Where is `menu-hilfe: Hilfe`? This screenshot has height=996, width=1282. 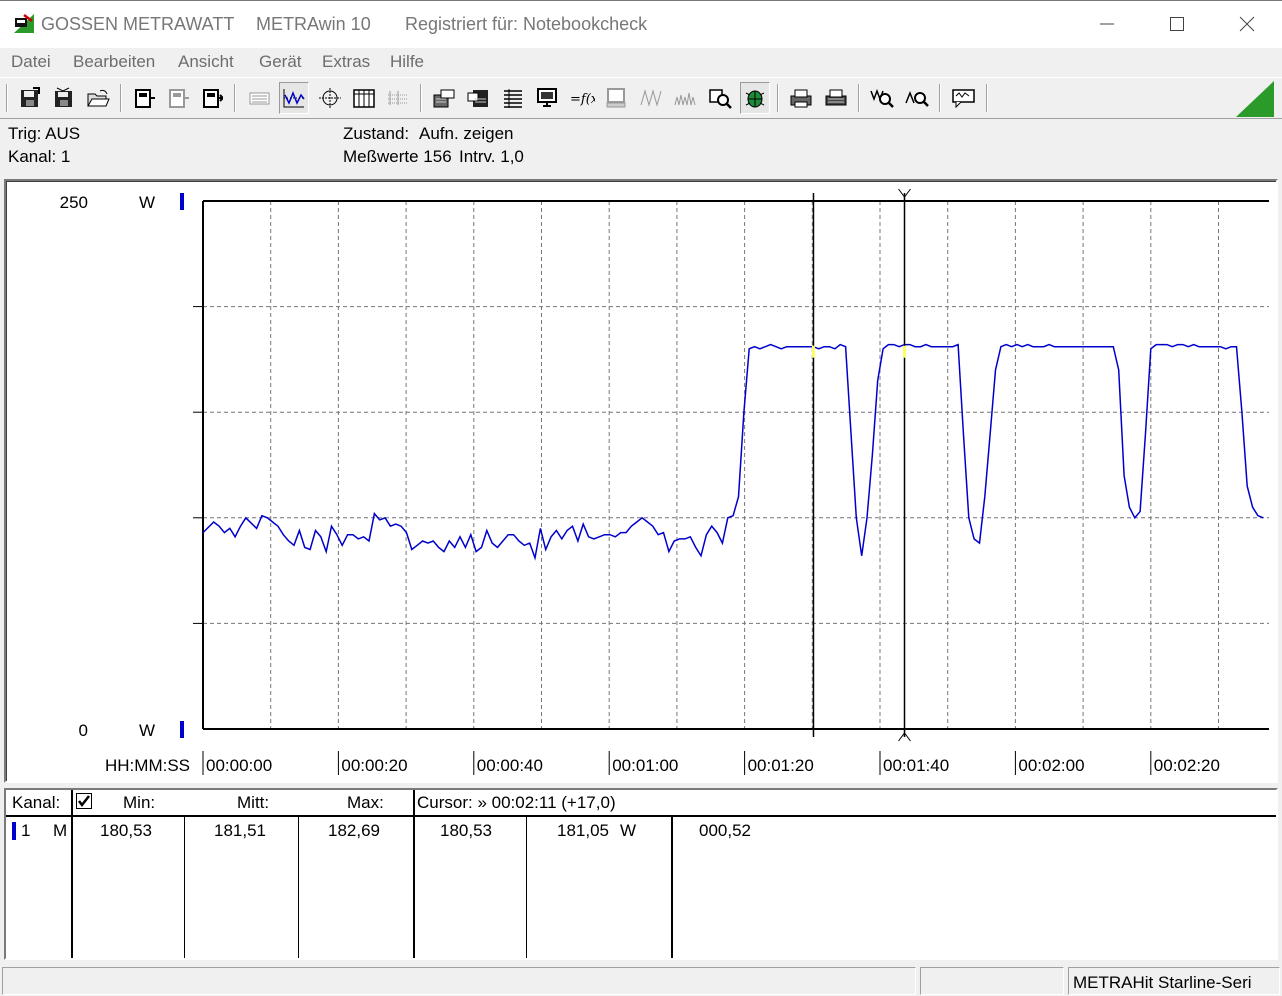
menu-hilfe: Hilfe is located at coordinates (407, 62).